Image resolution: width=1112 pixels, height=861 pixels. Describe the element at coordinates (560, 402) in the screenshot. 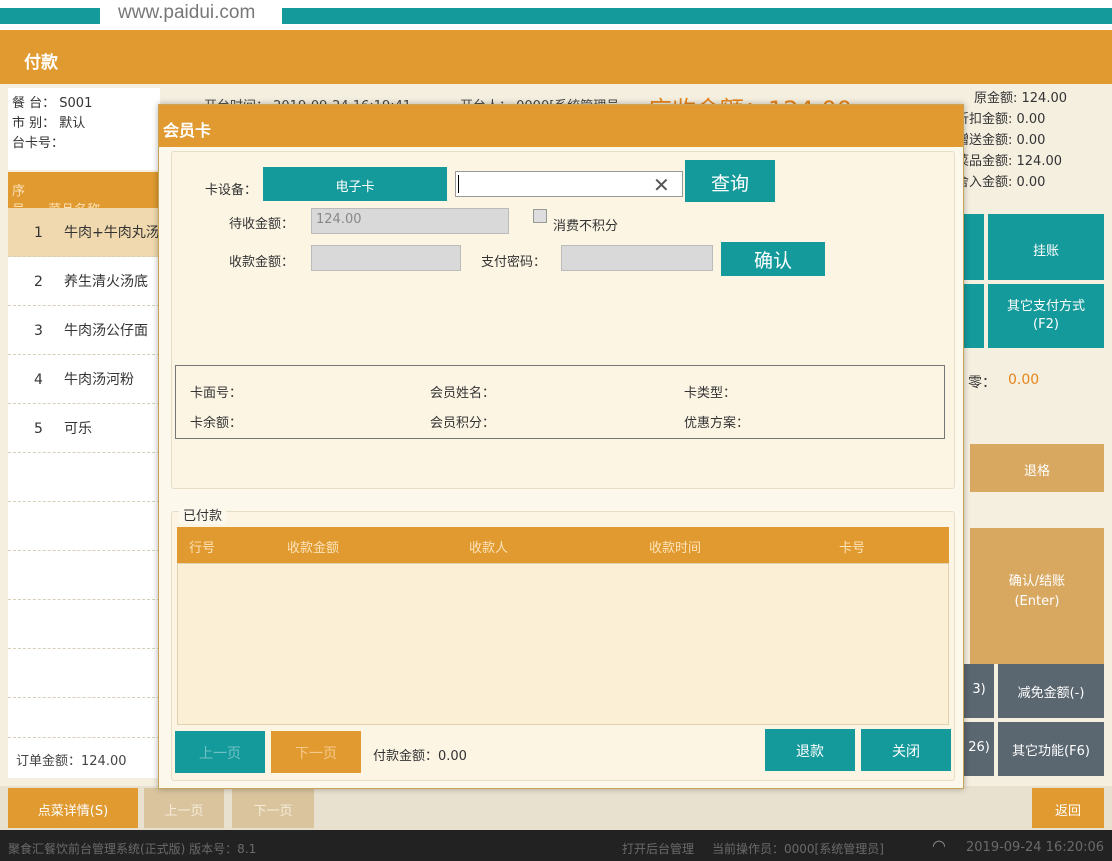

I see `card-info-box: 卡面号： 会员姓名： 卡类型： 卡余额： 会员积分： 优惠方案：` at that location.